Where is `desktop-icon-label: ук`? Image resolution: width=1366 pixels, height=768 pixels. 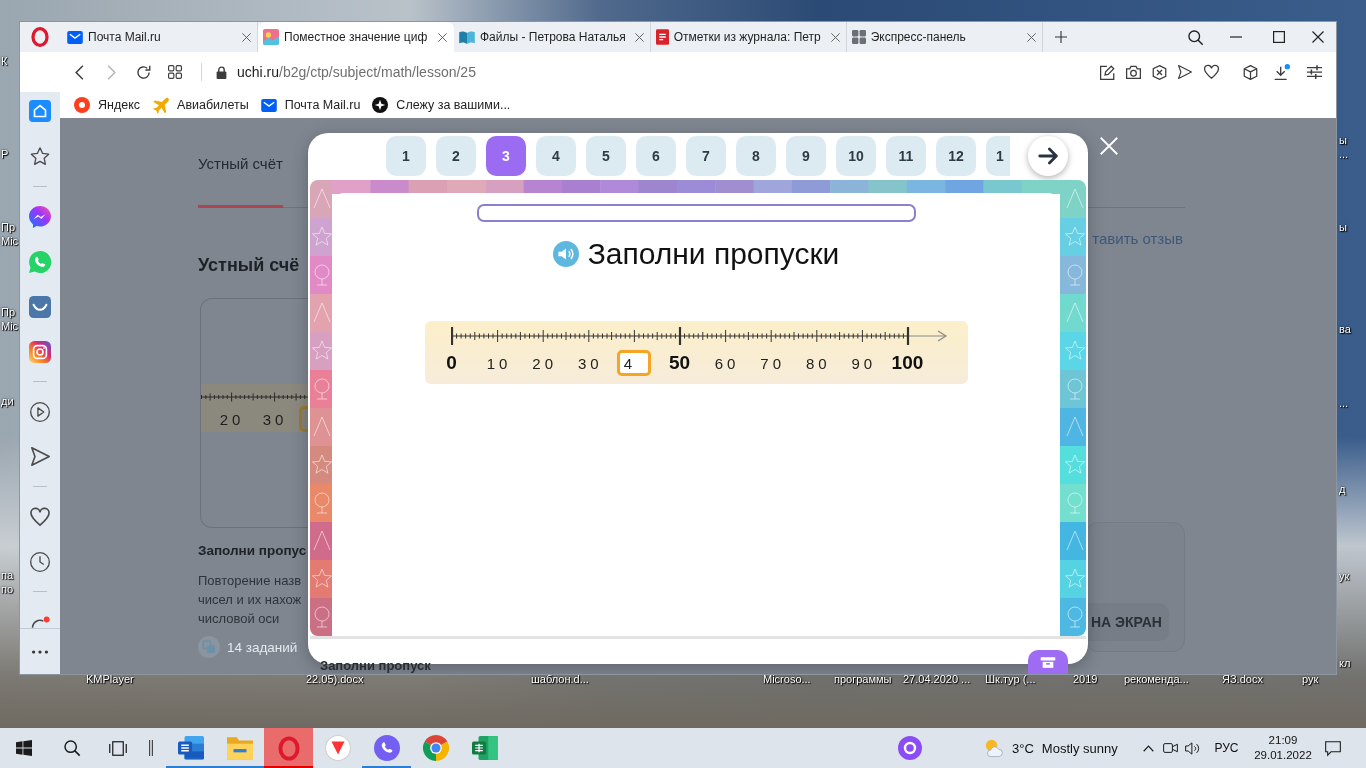 desktop-icon-label: ук is located at coordinates (1344, 576).